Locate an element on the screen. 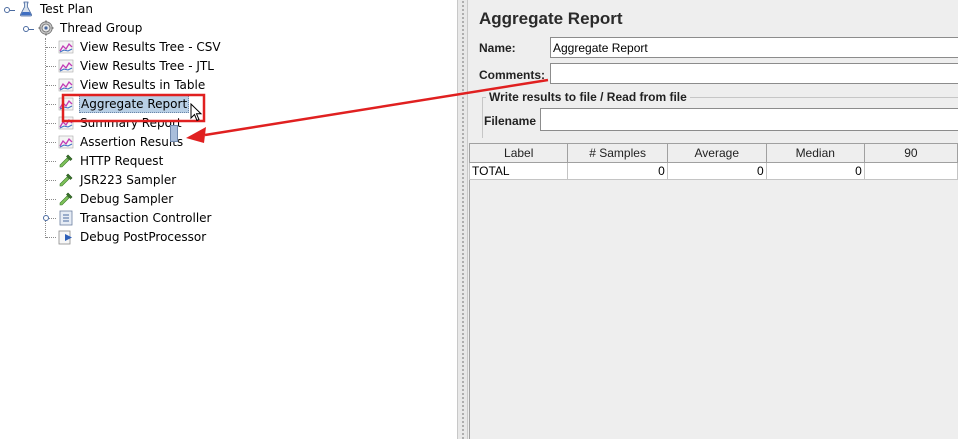 The width and height of the screenshot is (958, 439). tree-node-transaction-controller: Transaction Controller is located at coordinates (135, 218).